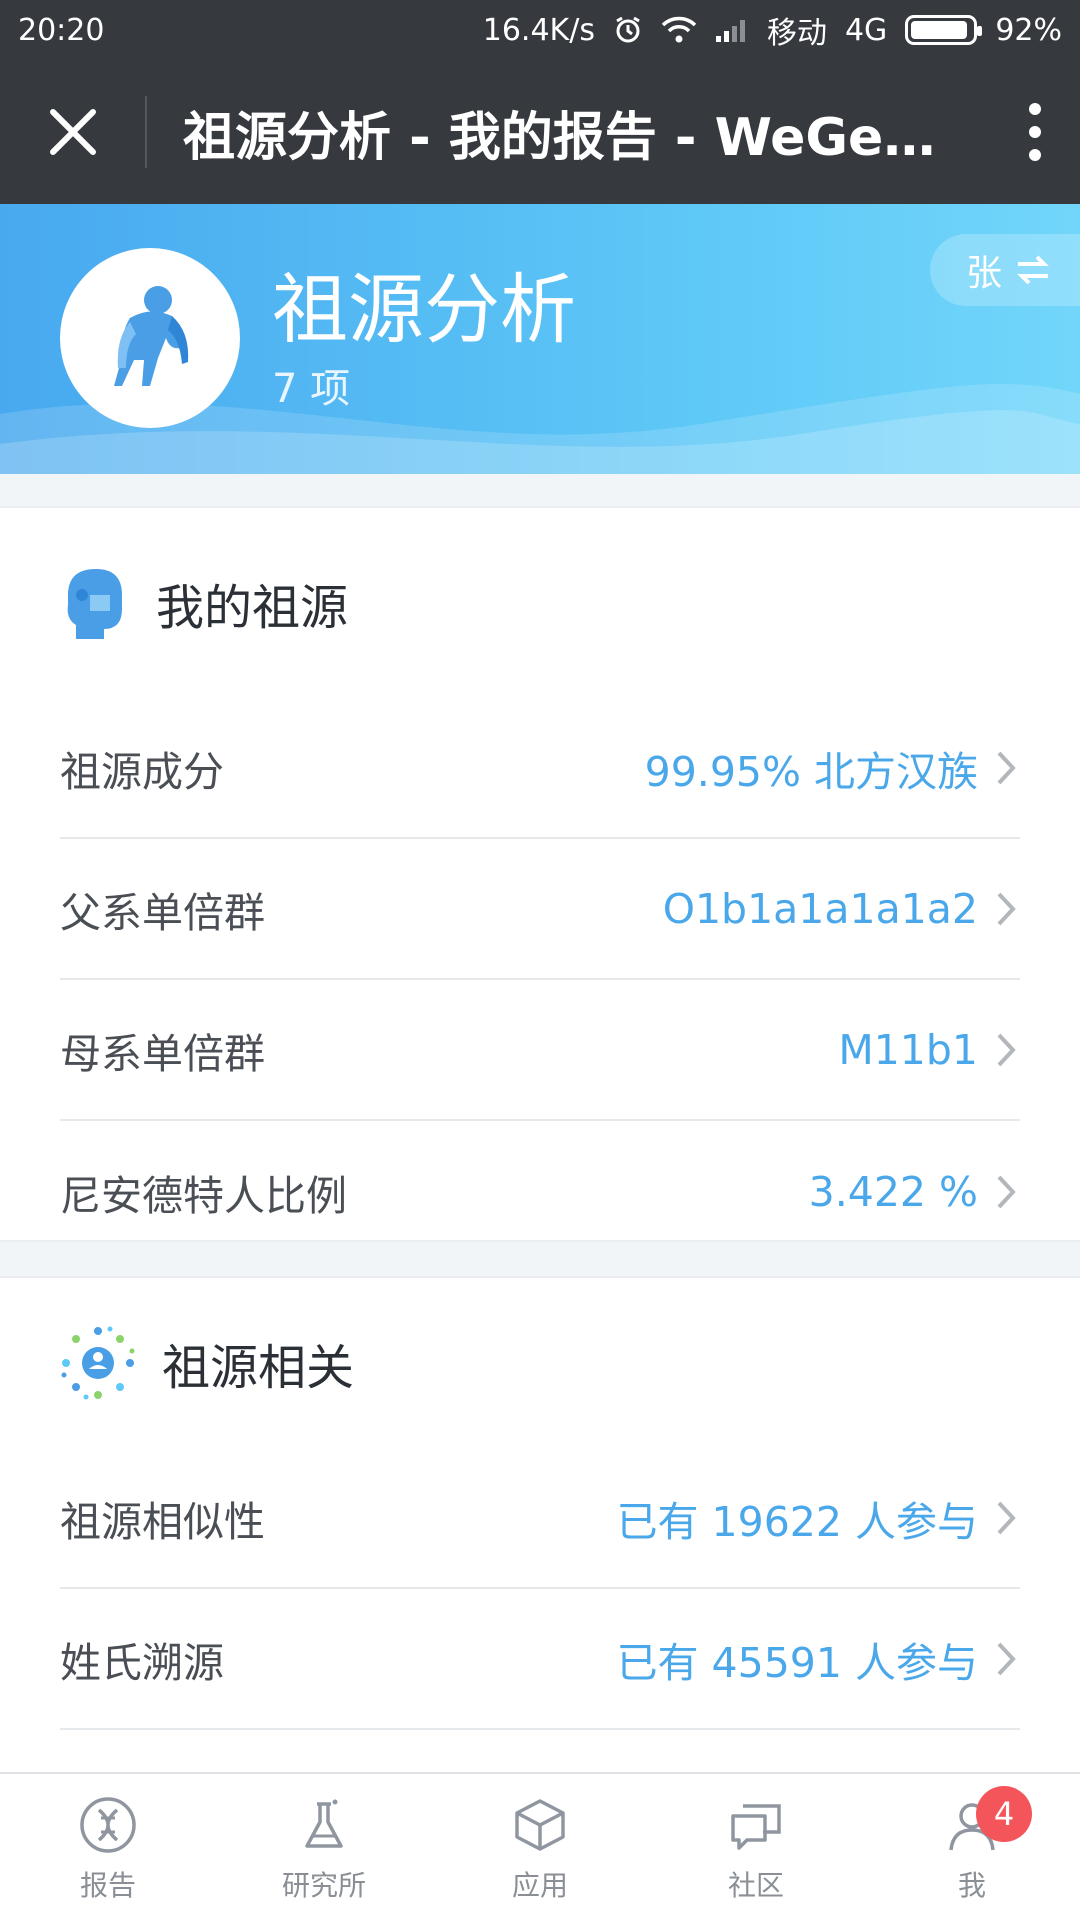  What do you see at coordinates (1028, 30) in the screenshot?
I see `battery-percent: 92%` at bounding box center [1028, 30].